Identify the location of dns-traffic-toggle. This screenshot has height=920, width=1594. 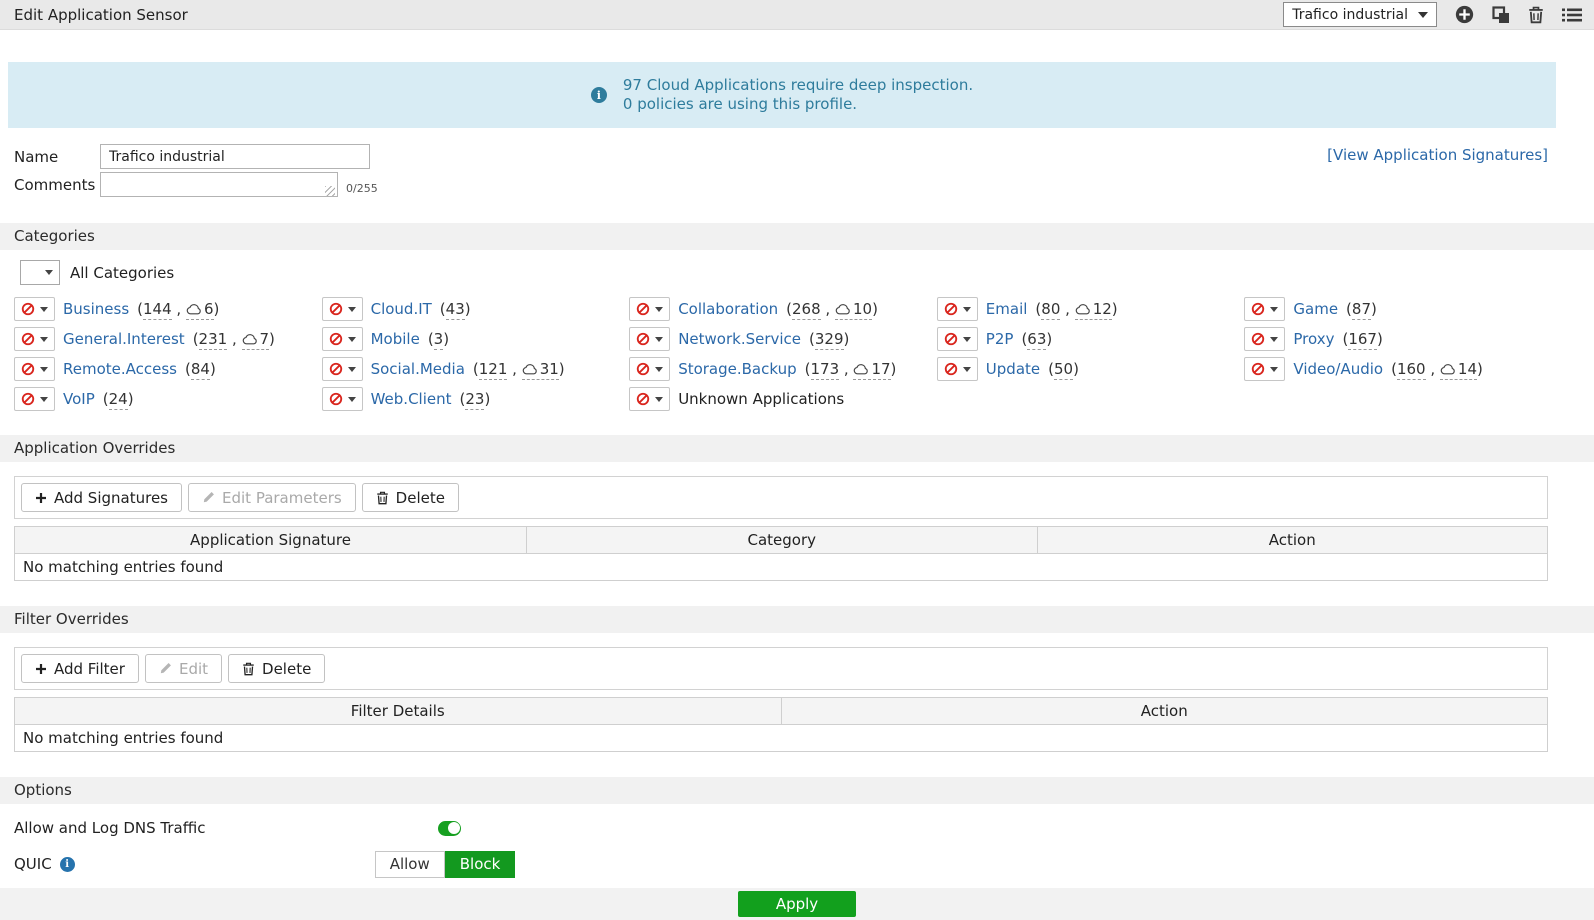
(450, 828).